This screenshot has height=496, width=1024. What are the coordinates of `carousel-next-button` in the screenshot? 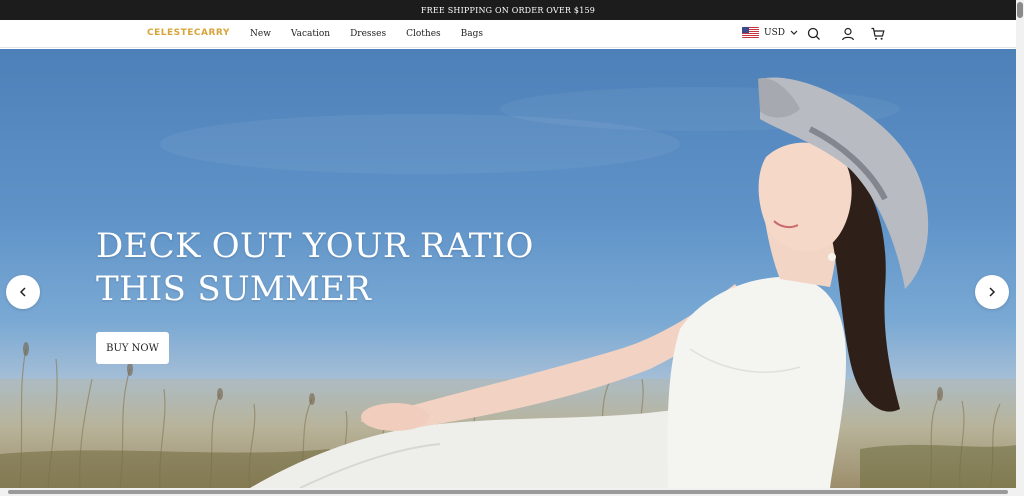 It's located at (992, 292).